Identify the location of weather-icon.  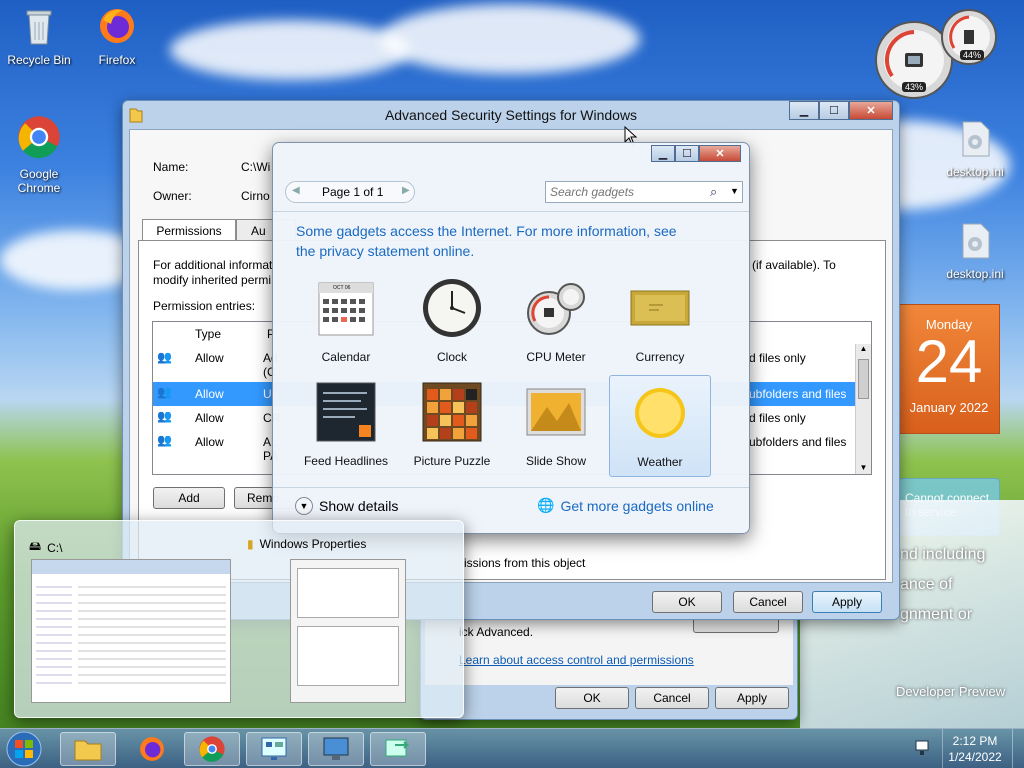
(660, 413).